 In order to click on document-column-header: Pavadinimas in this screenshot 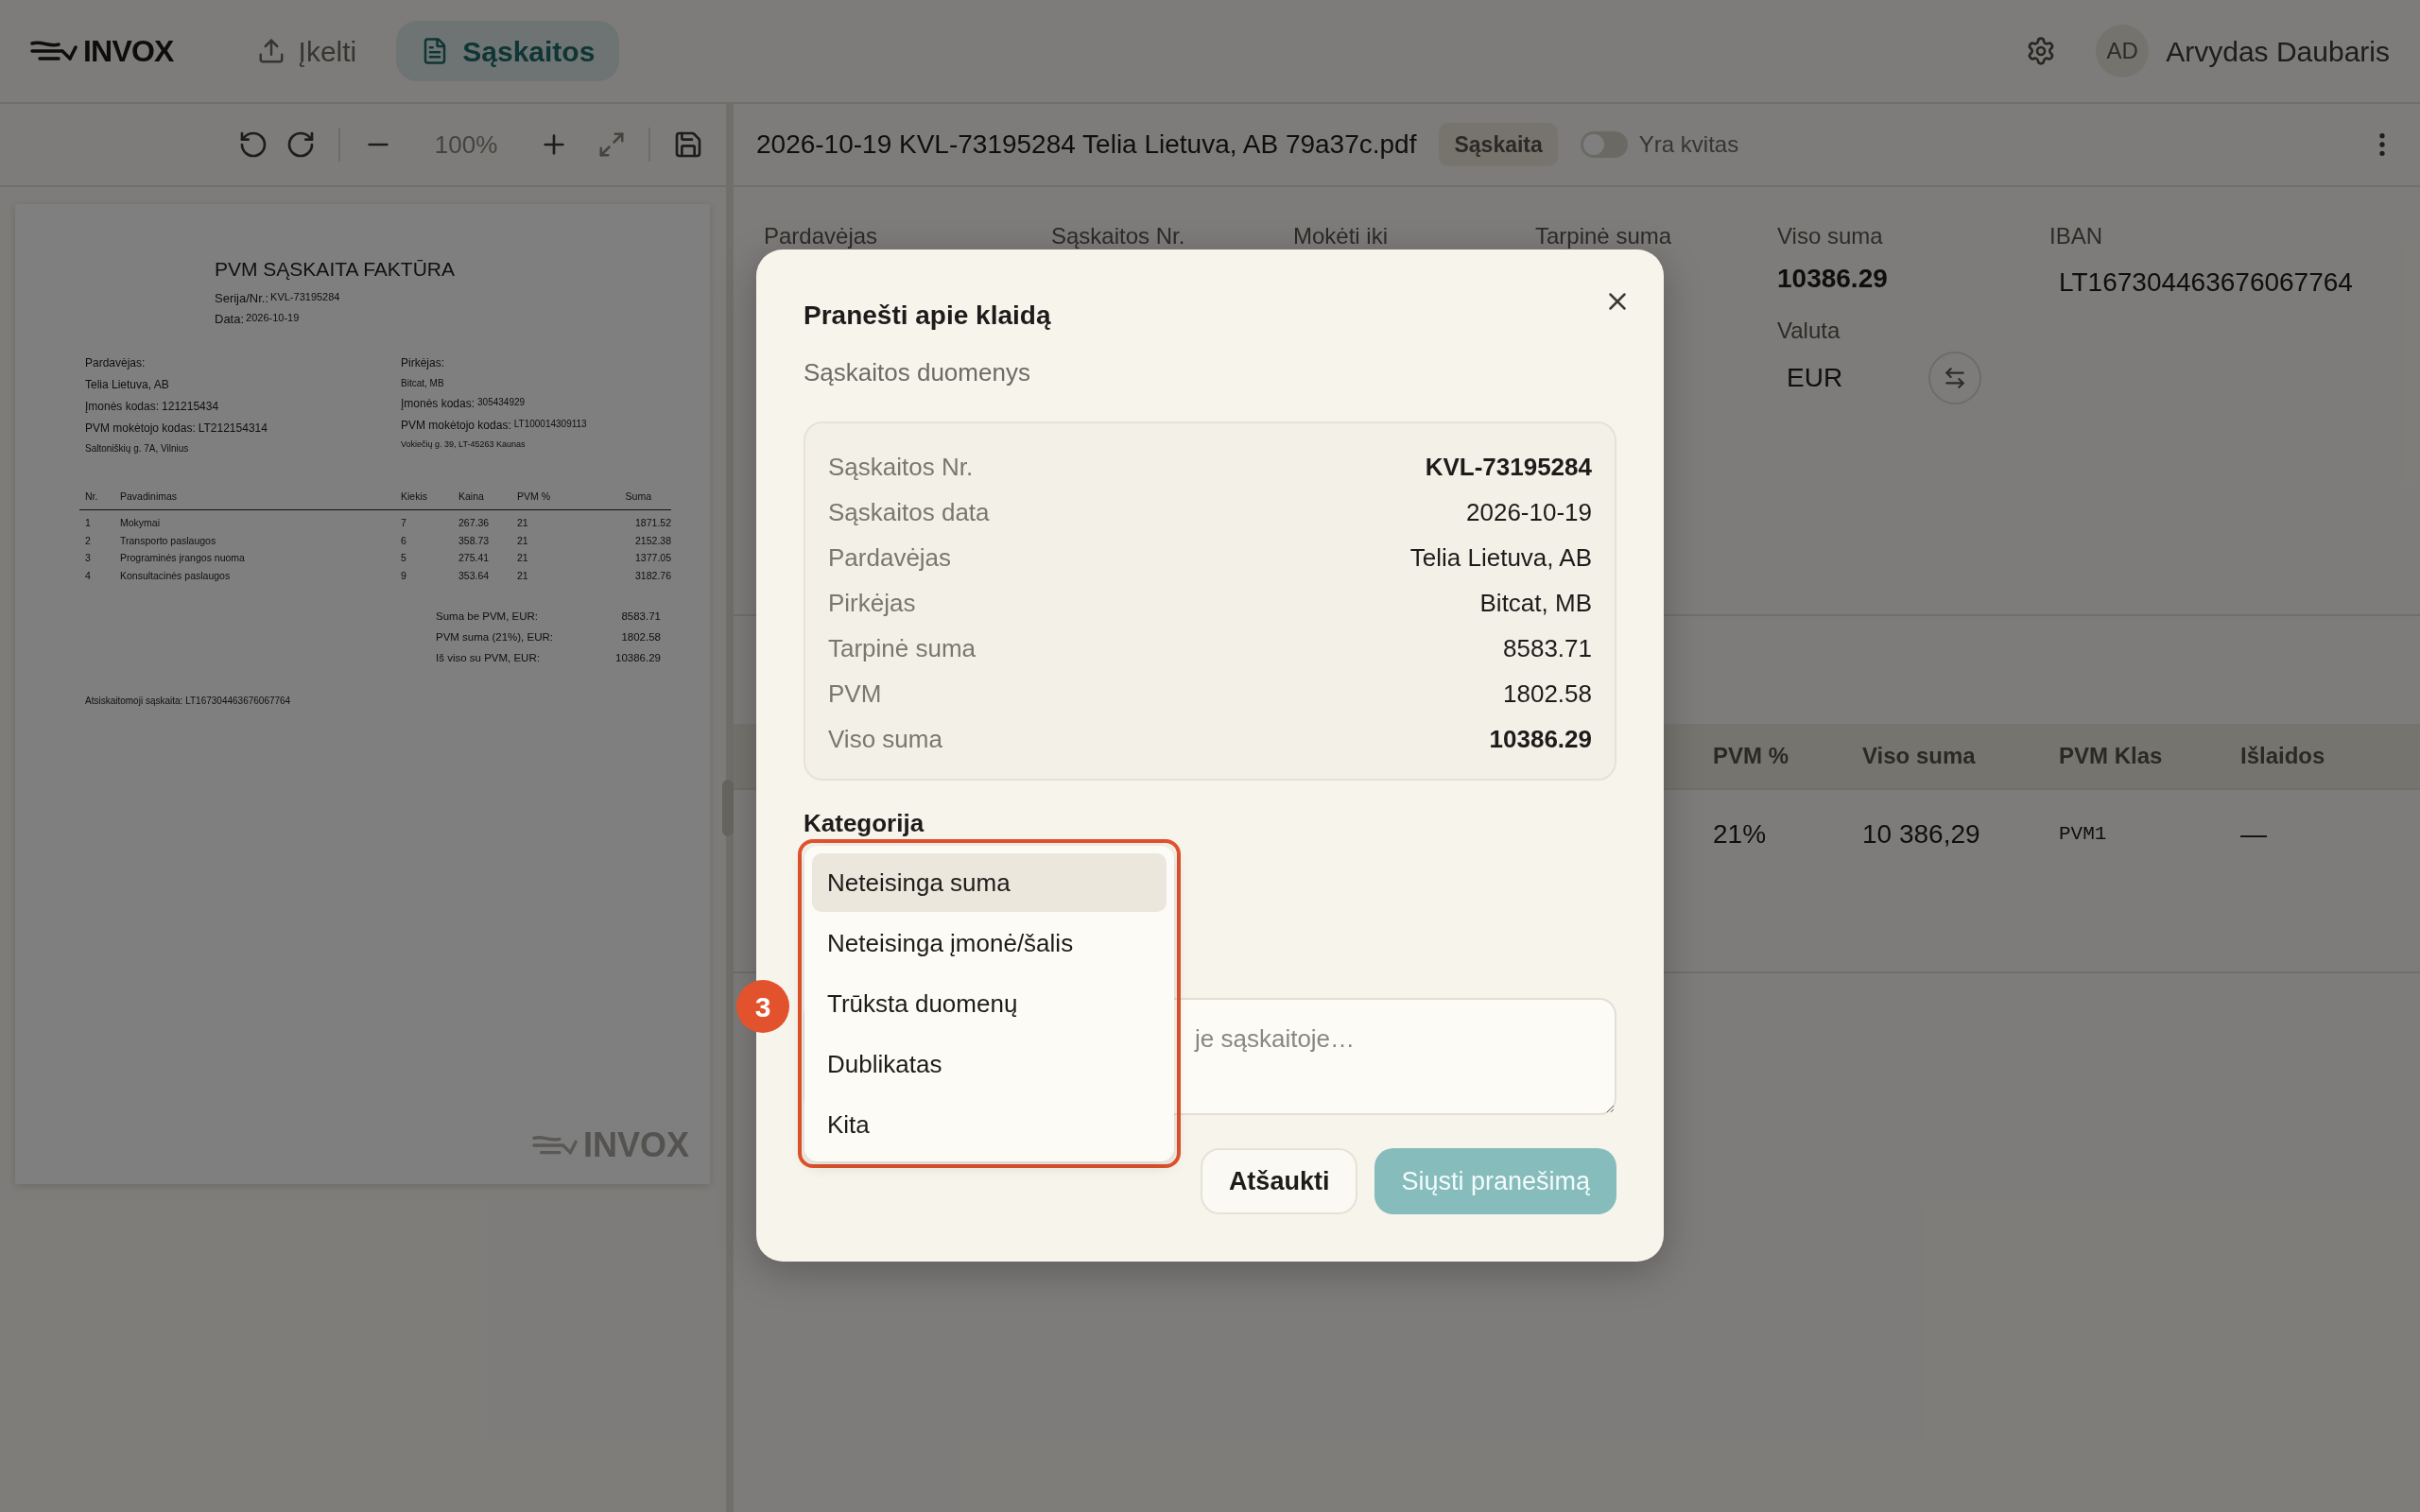, I will do `click(149, 497)`.